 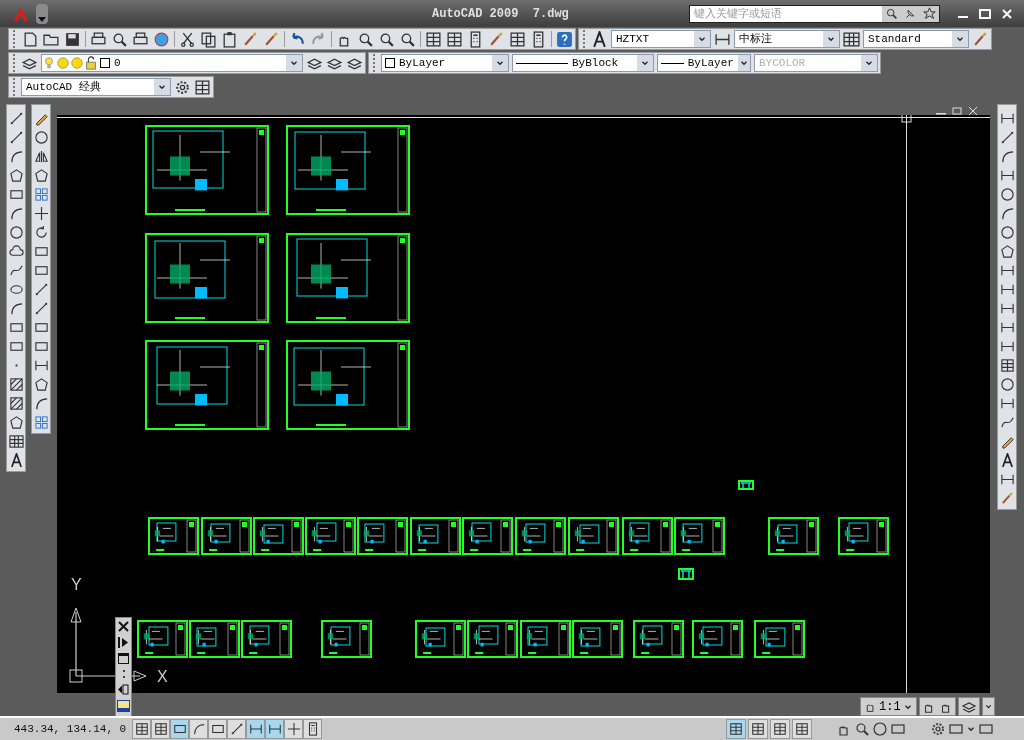 What do you see at coordinates (172, 63) in the screenshot?
I see `layer-dropdown: 0` at bounding box center [172, 63].